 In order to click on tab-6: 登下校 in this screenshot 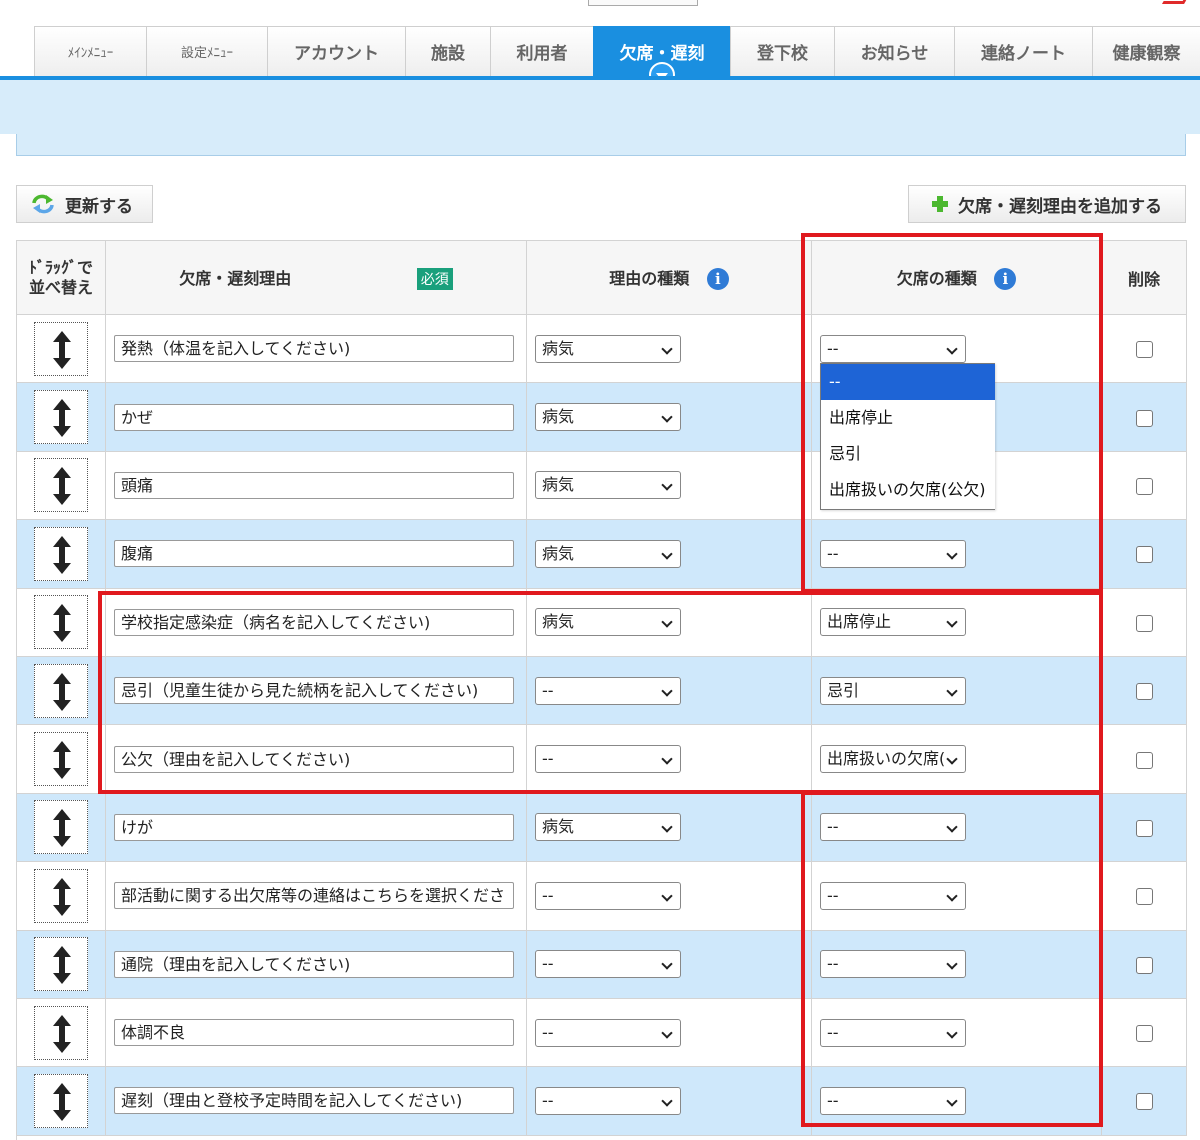, I will do `click(782, 51)`.